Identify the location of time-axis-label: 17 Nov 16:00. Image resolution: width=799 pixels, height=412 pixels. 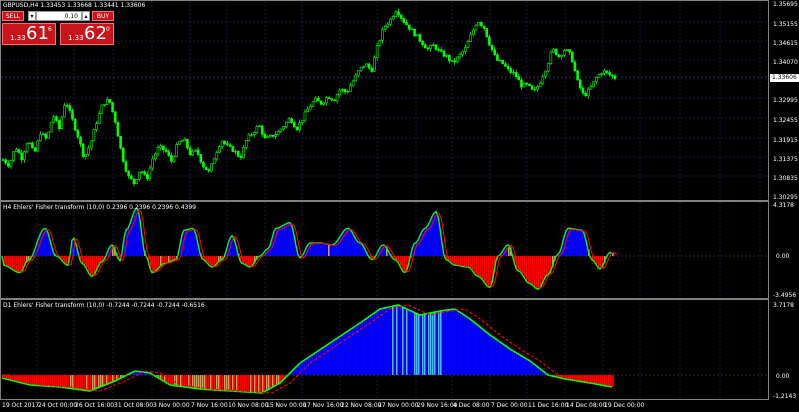
(323, 405).